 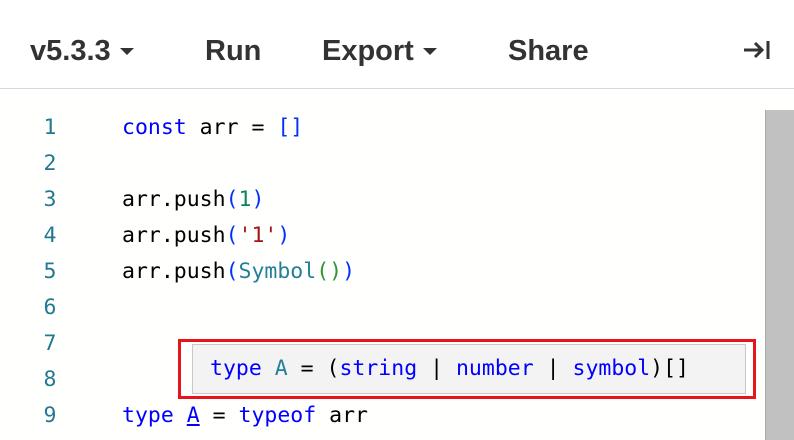 What do you see at coordinates (50, 271) in the screenshot?
I see `line-number: 5` at bounding box center [50, 271].